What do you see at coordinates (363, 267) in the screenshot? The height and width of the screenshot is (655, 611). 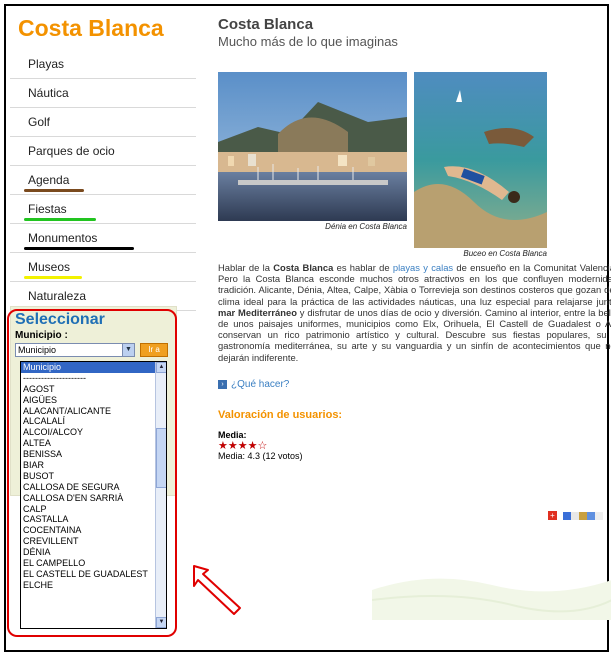 I see `body-text-2: es hablar de` at bounding box center [363, 267].